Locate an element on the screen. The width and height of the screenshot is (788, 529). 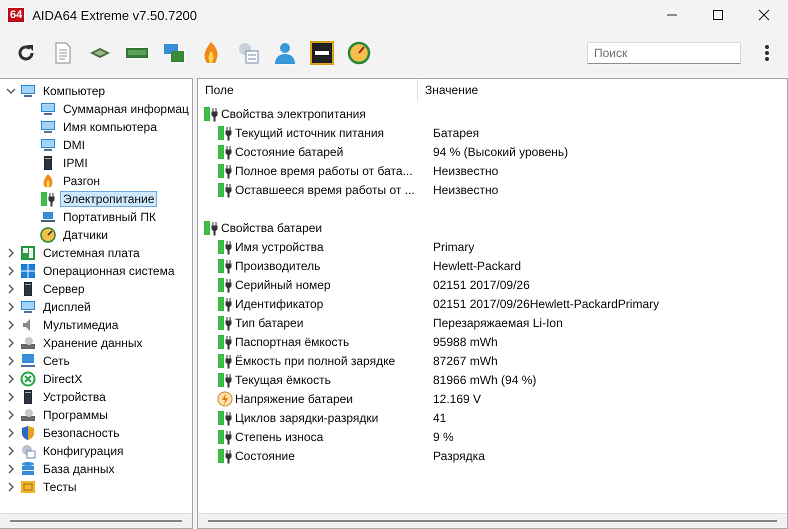
tree-item: Имя компьютера is located at coordinates (110, 127).